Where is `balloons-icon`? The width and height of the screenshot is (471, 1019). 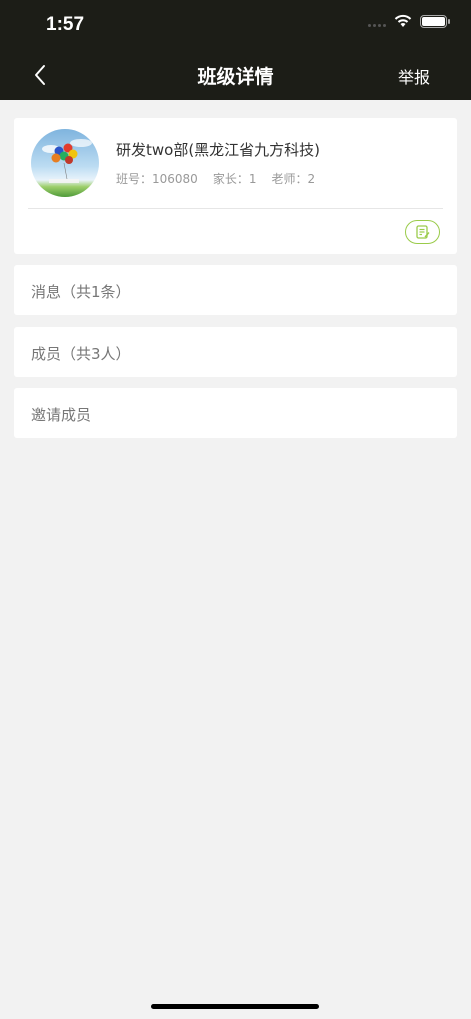 balloons-icon is located at coordinates (67, 161).